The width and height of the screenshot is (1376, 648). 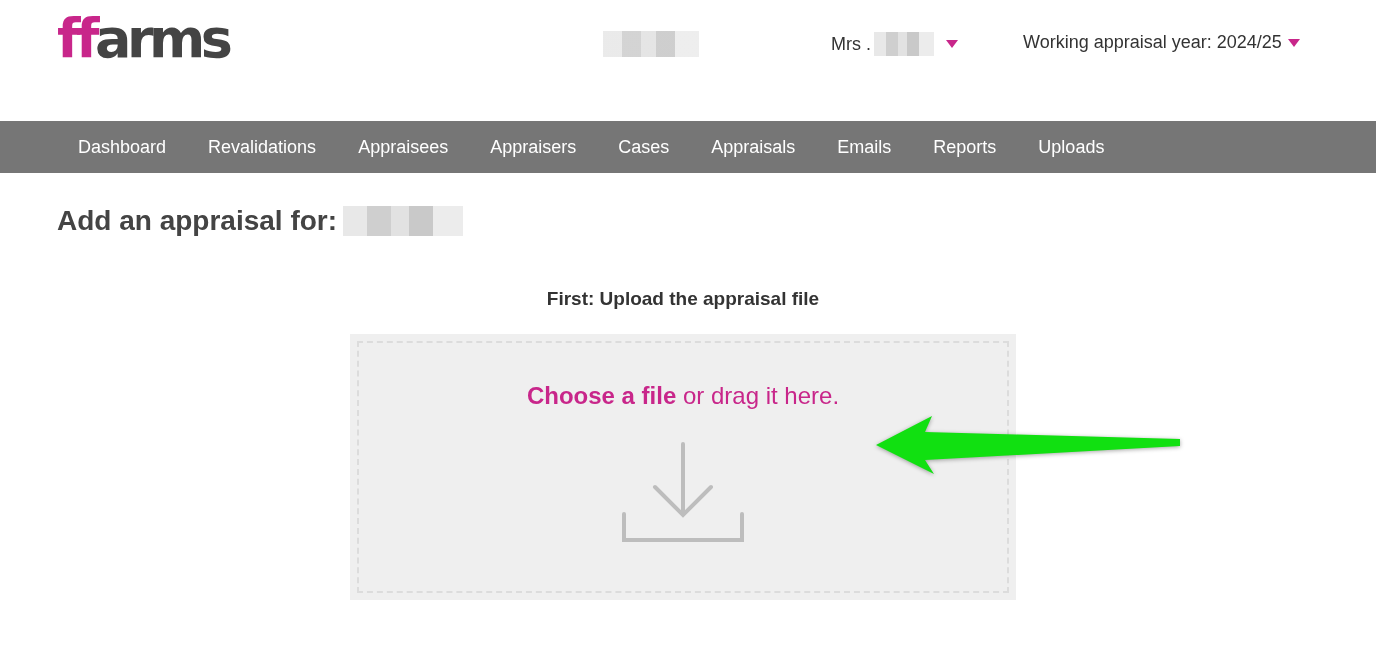 What do you see at coordinates (683, 493) in the screenshot?
I see `download-icon` at bounding box center [683, 493].